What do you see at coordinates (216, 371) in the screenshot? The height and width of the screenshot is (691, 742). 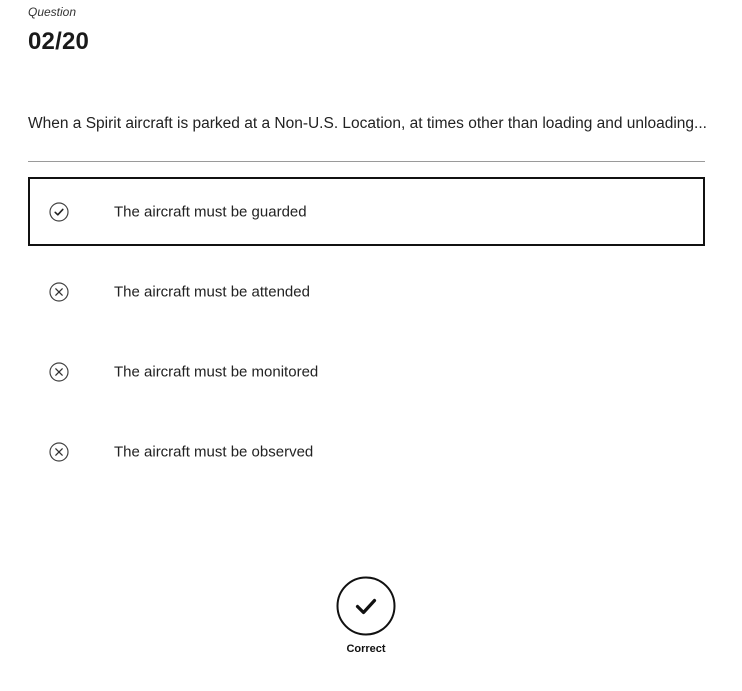 I see `answer-option-label: The aircraft must be monitored` at bounding box center [216, 371].